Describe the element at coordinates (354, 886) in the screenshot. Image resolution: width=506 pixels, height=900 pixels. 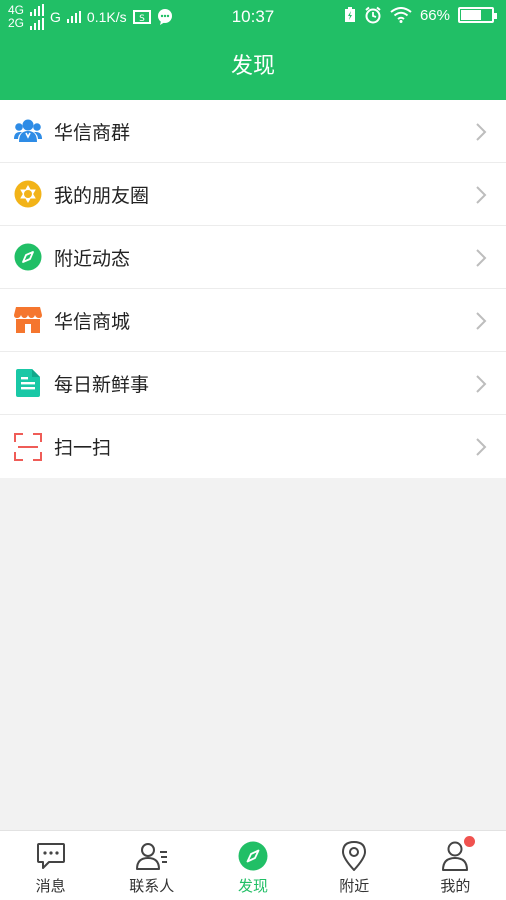
I see `tab-label: 附近` at that location.